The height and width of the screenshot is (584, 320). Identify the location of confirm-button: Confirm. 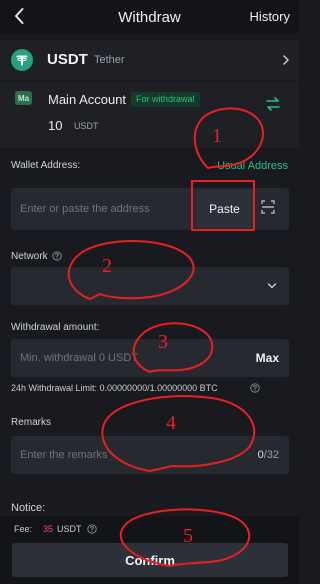
(150, 560).